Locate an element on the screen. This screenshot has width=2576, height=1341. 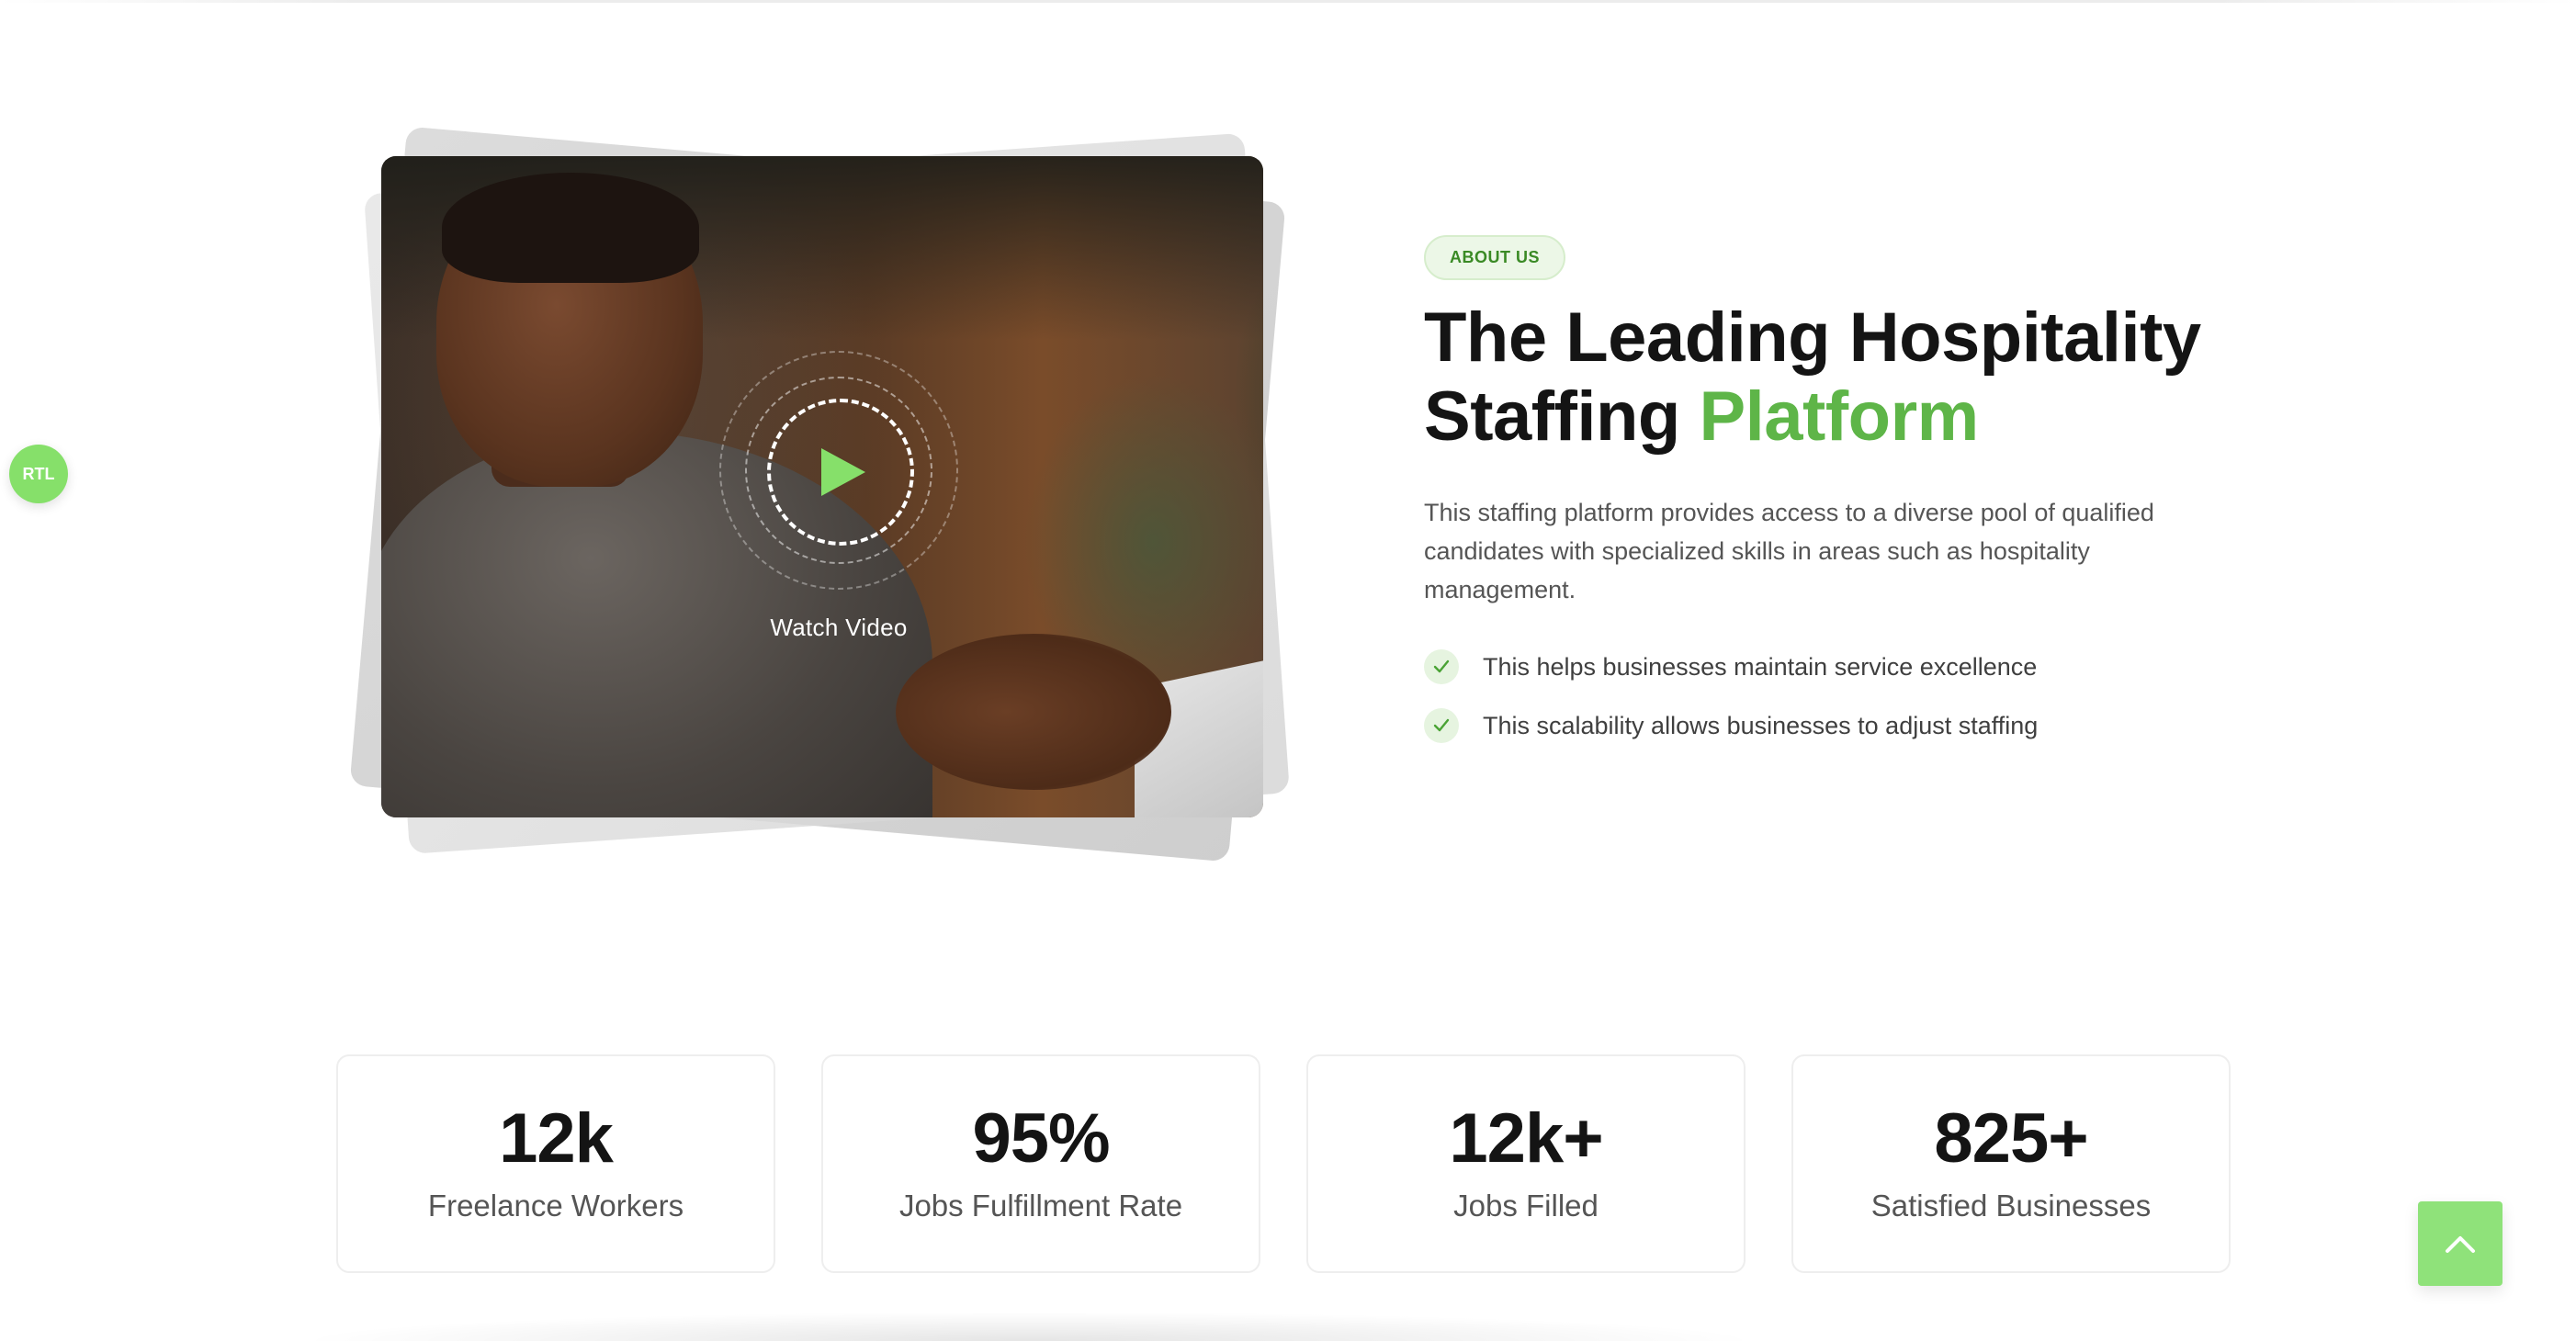
photo-person-hands is located at coordinates (1033, 712).